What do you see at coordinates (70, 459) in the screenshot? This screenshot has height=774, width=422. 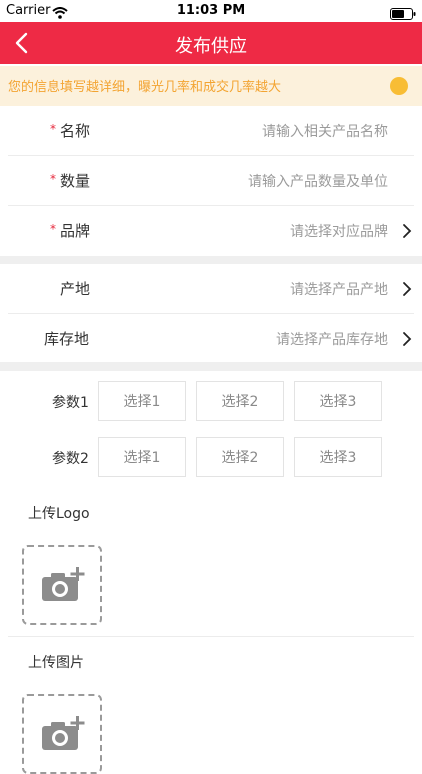 I see `param2-label: 参数2` at bounding box center [70, 459].